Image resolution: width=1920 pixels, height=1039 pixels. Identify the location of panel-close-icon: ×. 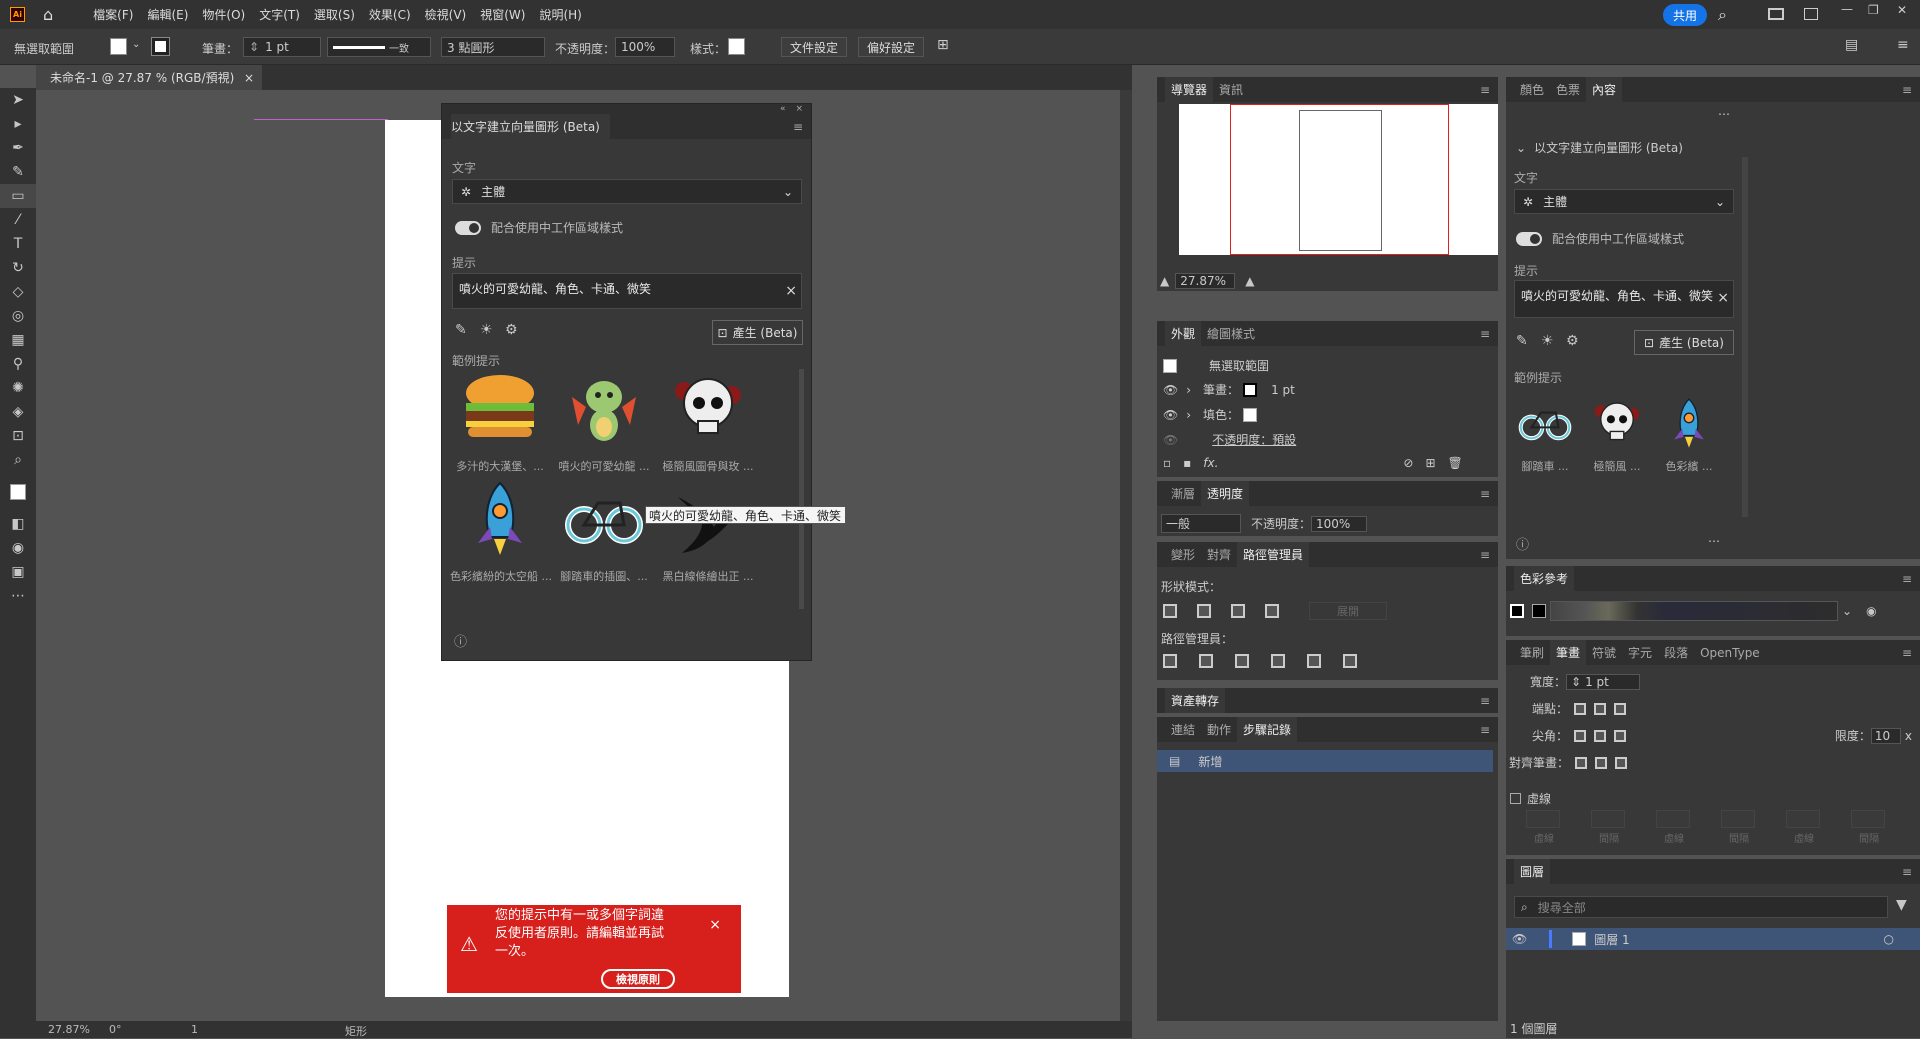
(799, 109).